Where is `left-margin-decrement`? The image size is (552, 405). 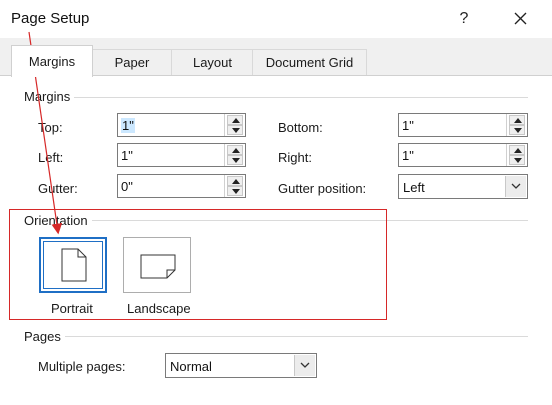 left-margin-decrement is located at coordinates (235, 160).